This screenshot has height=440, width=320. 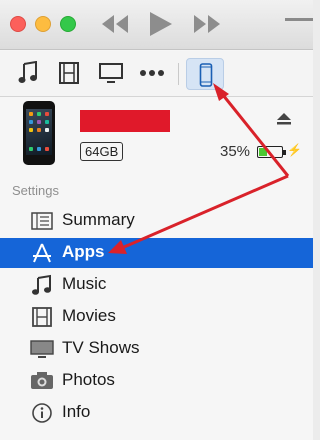 I want to click on sidebar-item-music: Music, so click(x=156, y=285).